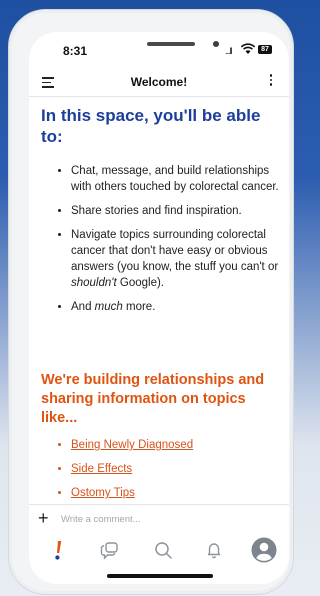  I want to click on list-item: Being Newly Diagnosed, so click(175, 445).